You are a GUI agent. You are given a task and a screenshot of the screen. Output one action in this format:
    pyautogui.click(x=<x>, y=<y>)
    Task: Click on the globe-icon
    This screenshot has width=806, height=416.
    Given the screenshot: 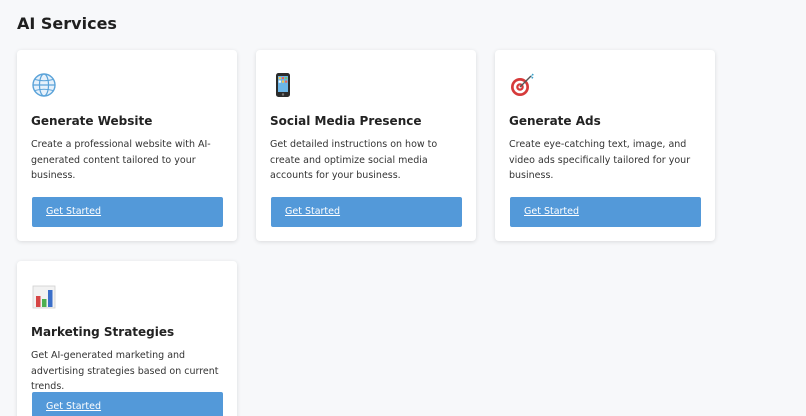 What is the action you would take?
    pyautogui.click(x=44, y=85)
    